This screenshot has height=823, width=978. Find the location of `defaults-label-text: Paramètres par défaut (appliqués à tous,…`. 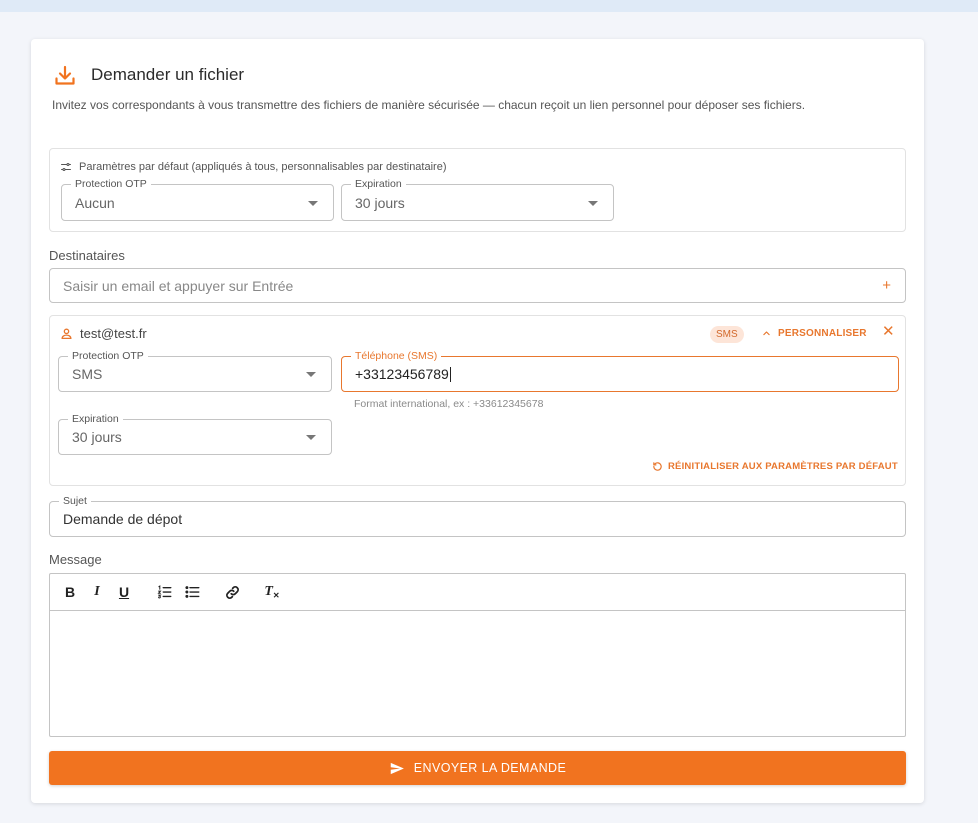

defaults-label-text: Paramètres par défaut (appliqués à tous,… is located at coordinates (263, 167).